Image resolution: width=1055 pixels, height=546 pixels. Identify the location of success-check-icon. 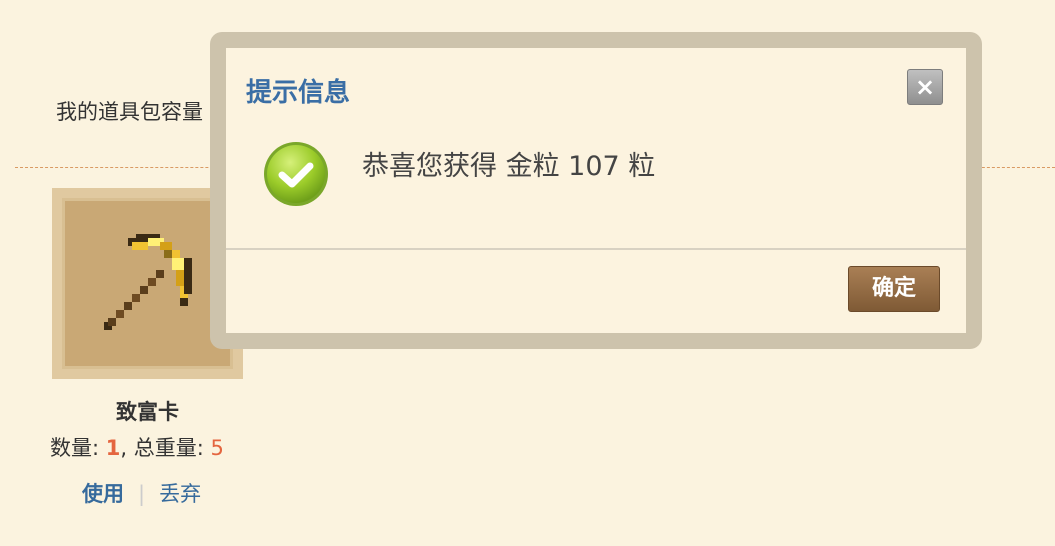
(296, 174).